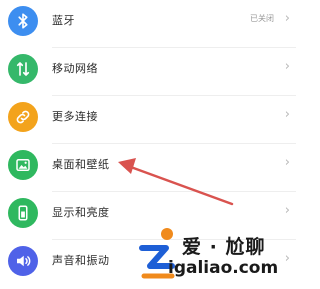 The image size is (320, 289). I want to click on bluetooth-icon, so click(23, 21).